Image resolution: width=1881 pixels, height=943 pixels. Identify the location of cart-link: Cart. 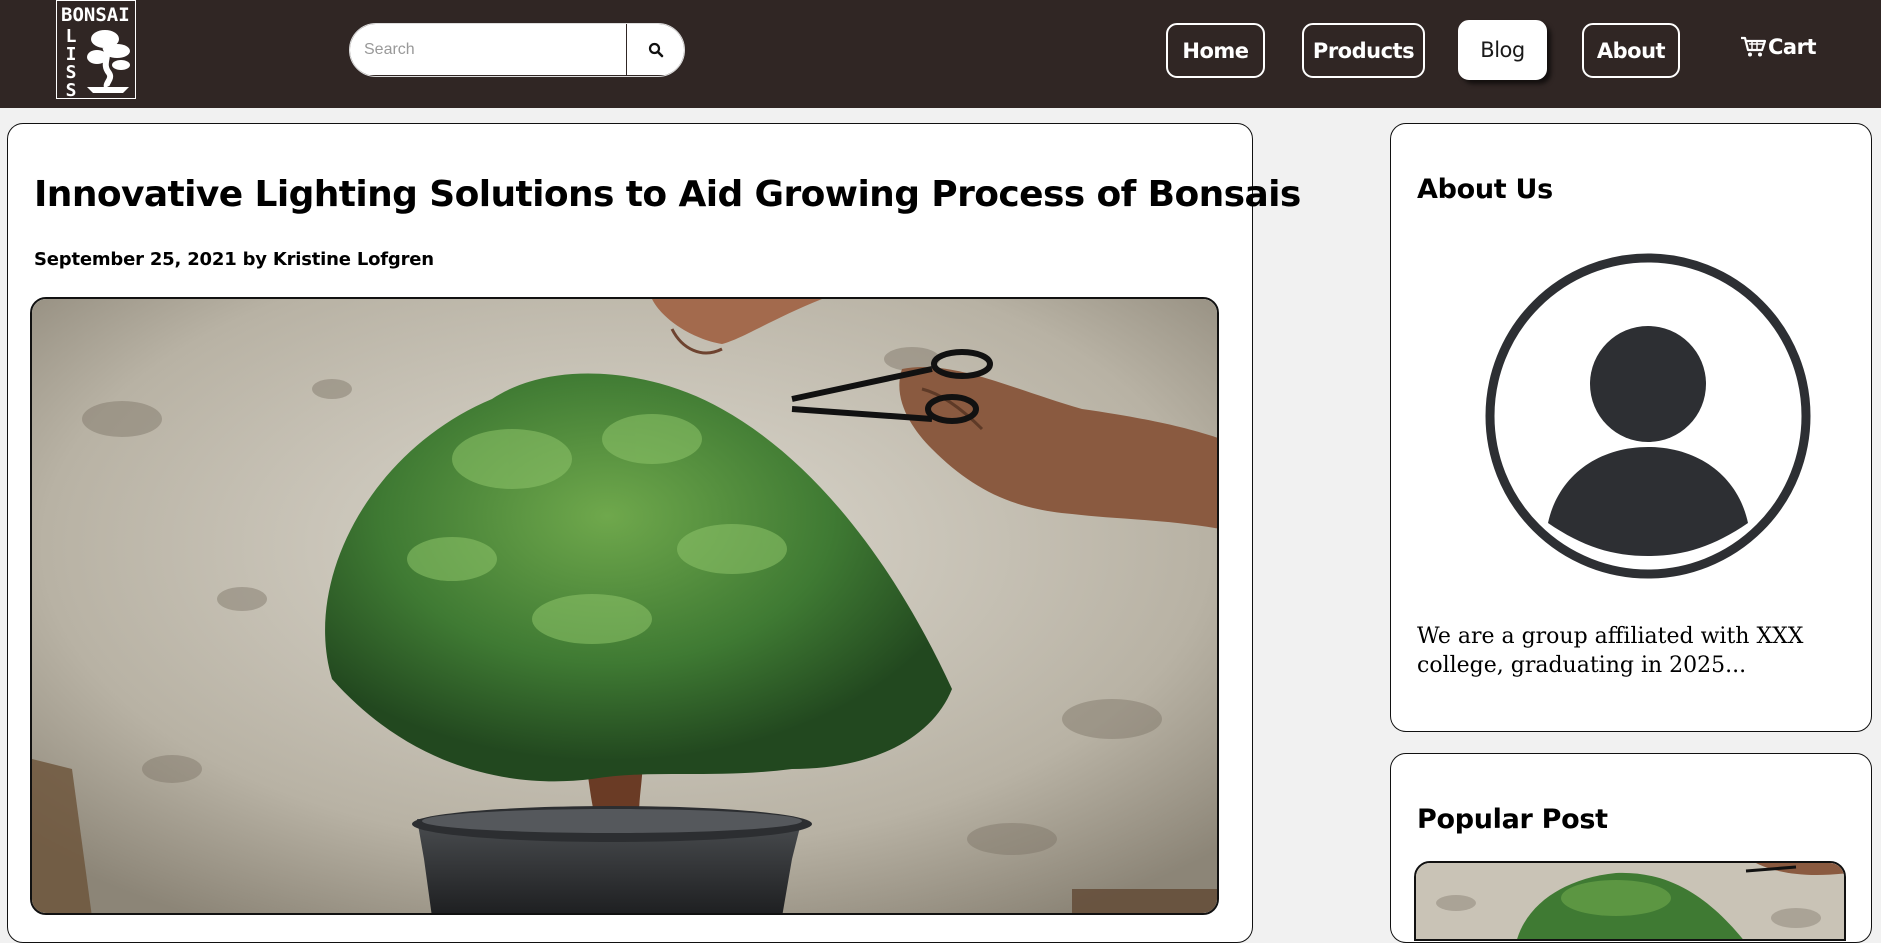
(1778, 47).